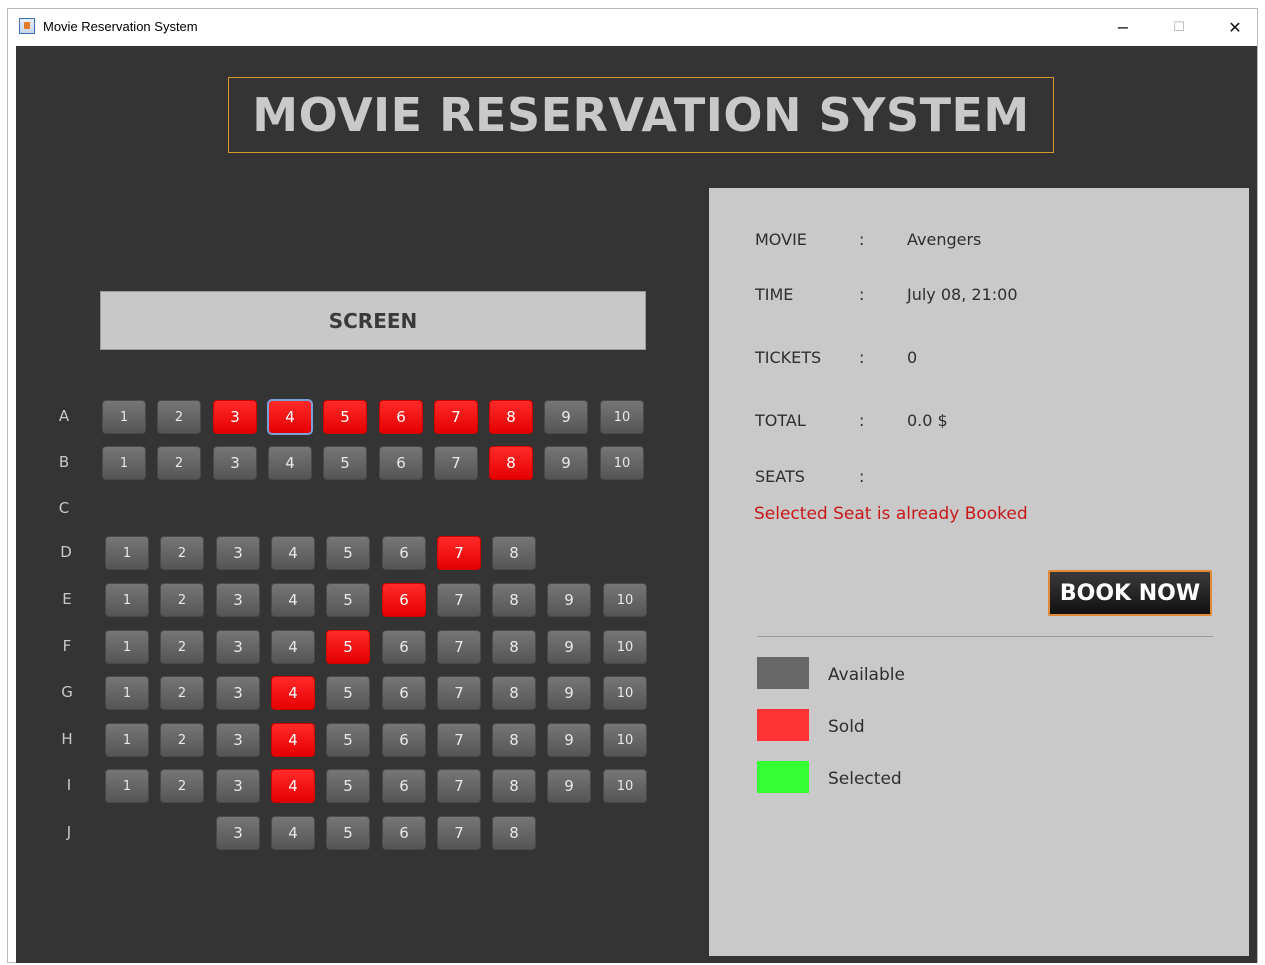 Image resolution: width=1265 pixels, height=965 pixels. Describe the element at coordinates (179, 417) in the screenshot. I see `seat-a2: 2` at that location.